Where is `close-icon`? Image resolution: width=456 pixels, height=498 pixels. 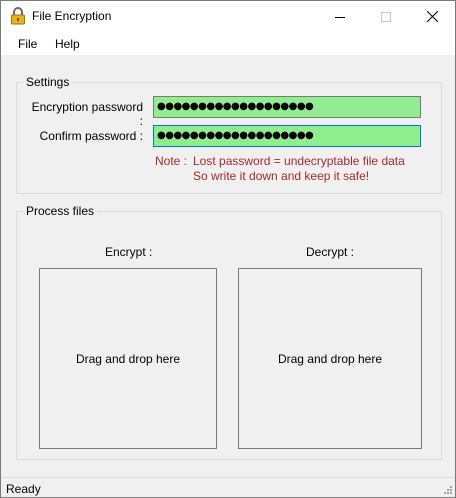 close-icon is located at coordinates (432, 16).